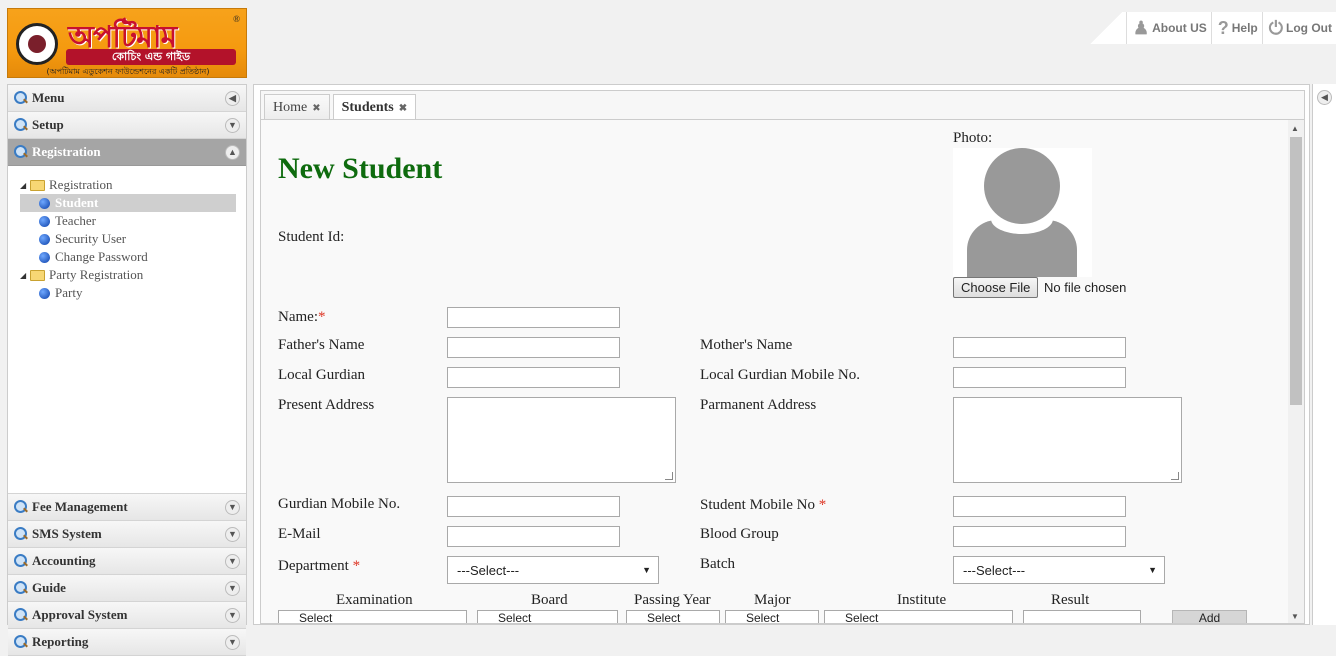 The height and width of the screenshot is (656, 1336). What do you see at coordinates (1298, 28) in the screenshot?
I see `logout-link: ⏻ Log Out` at bounding box center [1298, 28].